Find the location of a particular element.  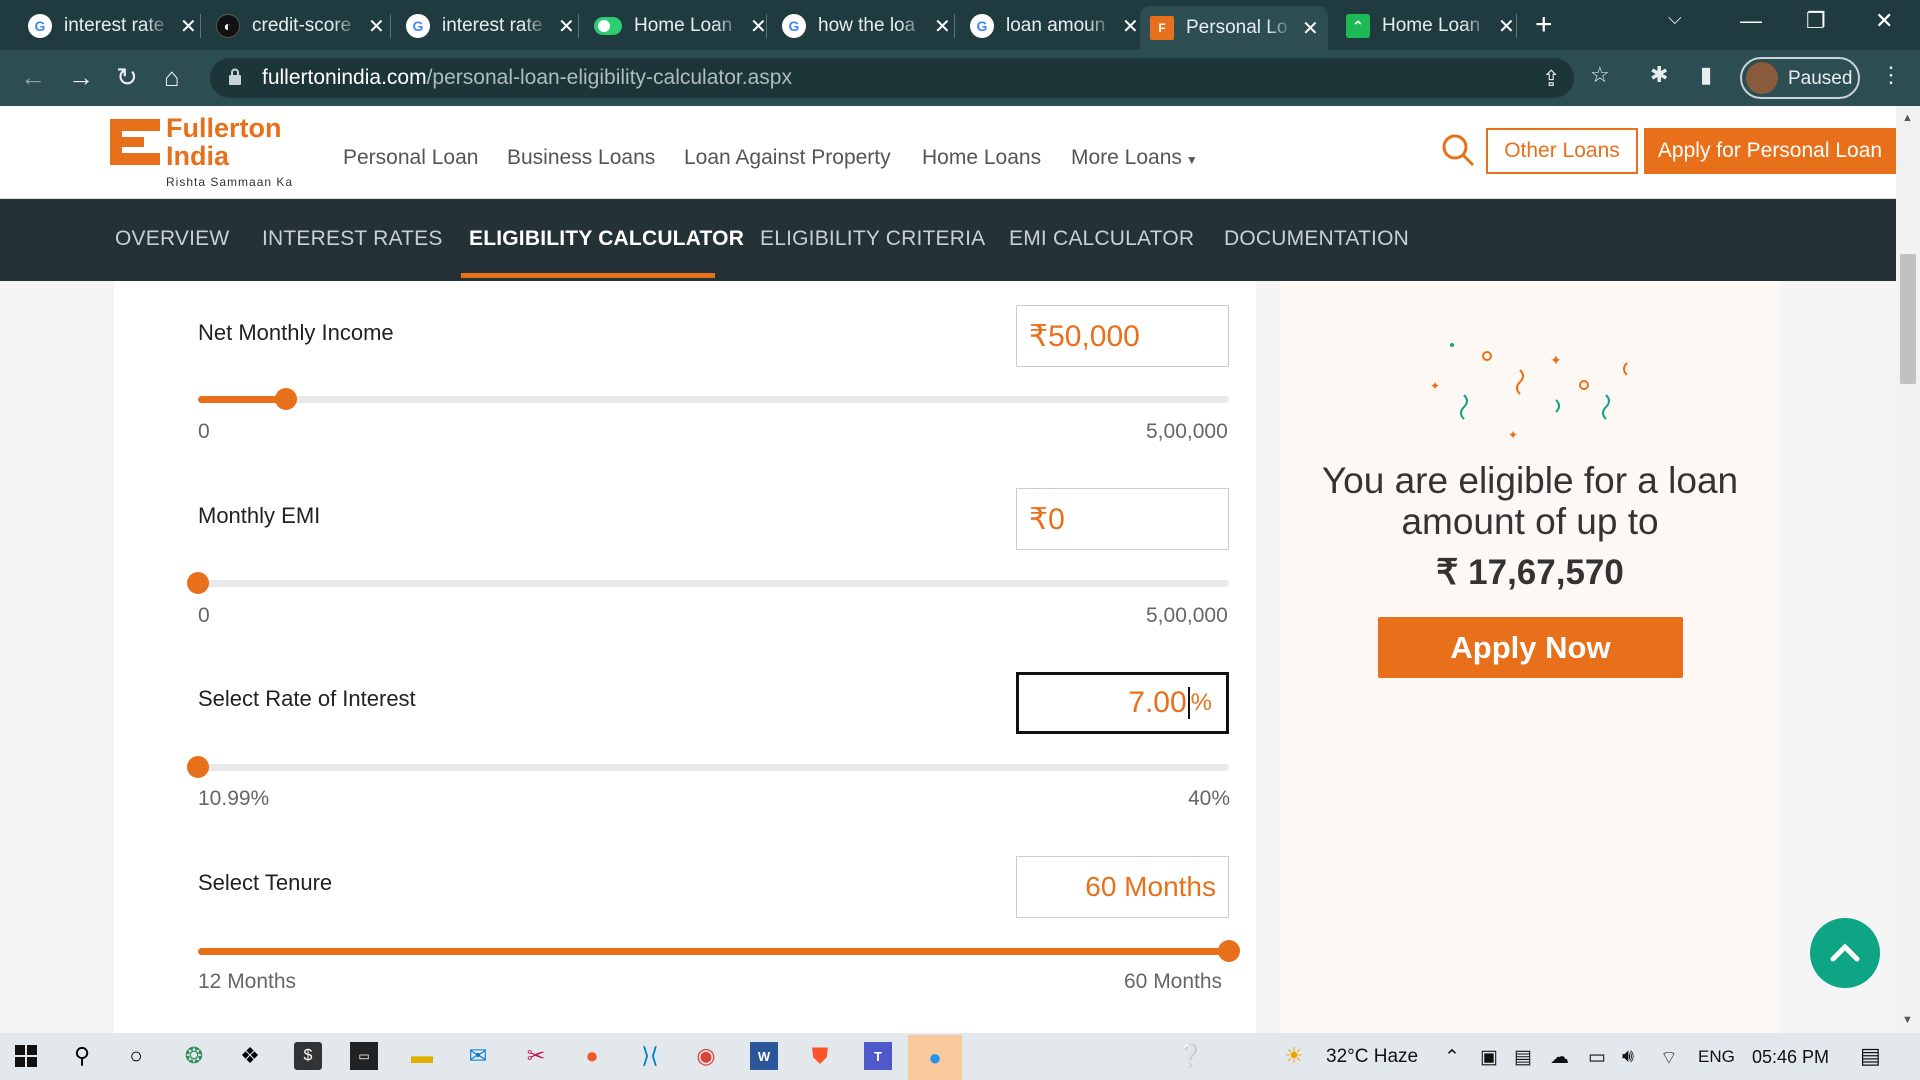

nav-personal-loan: Personal Loan is located at coordinates (410, 158).